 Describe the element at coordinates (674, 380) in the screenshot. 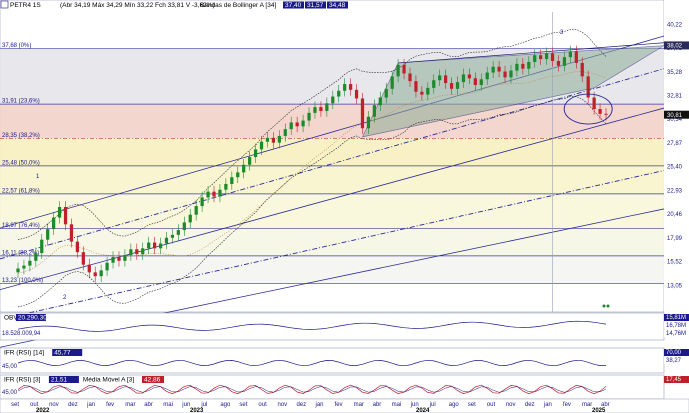

I see `indicator-scale-label: 17,45` at that location.